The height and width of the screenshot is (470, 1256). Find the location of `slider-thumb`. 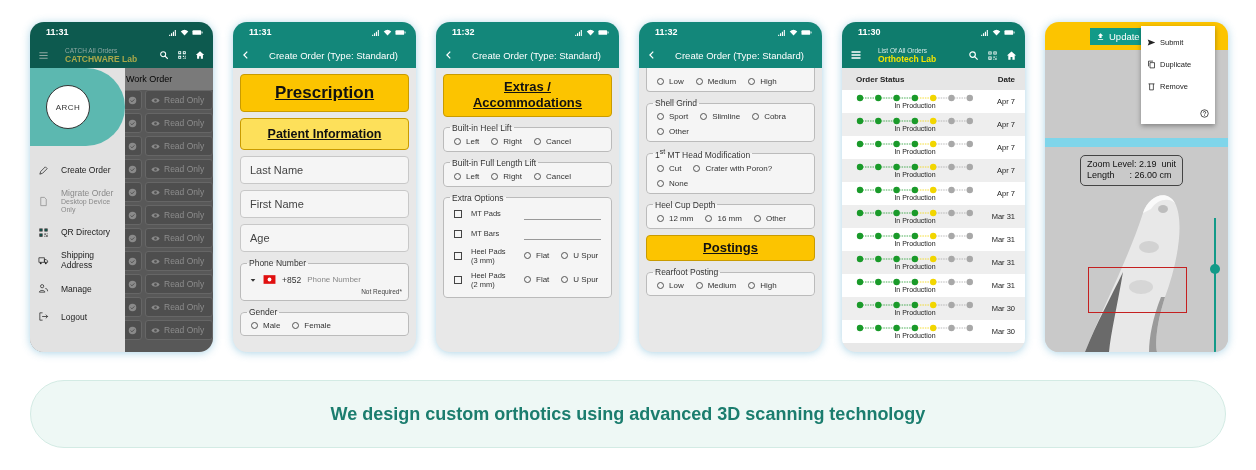

slider-thumb is located at coordinates (1215, 268).